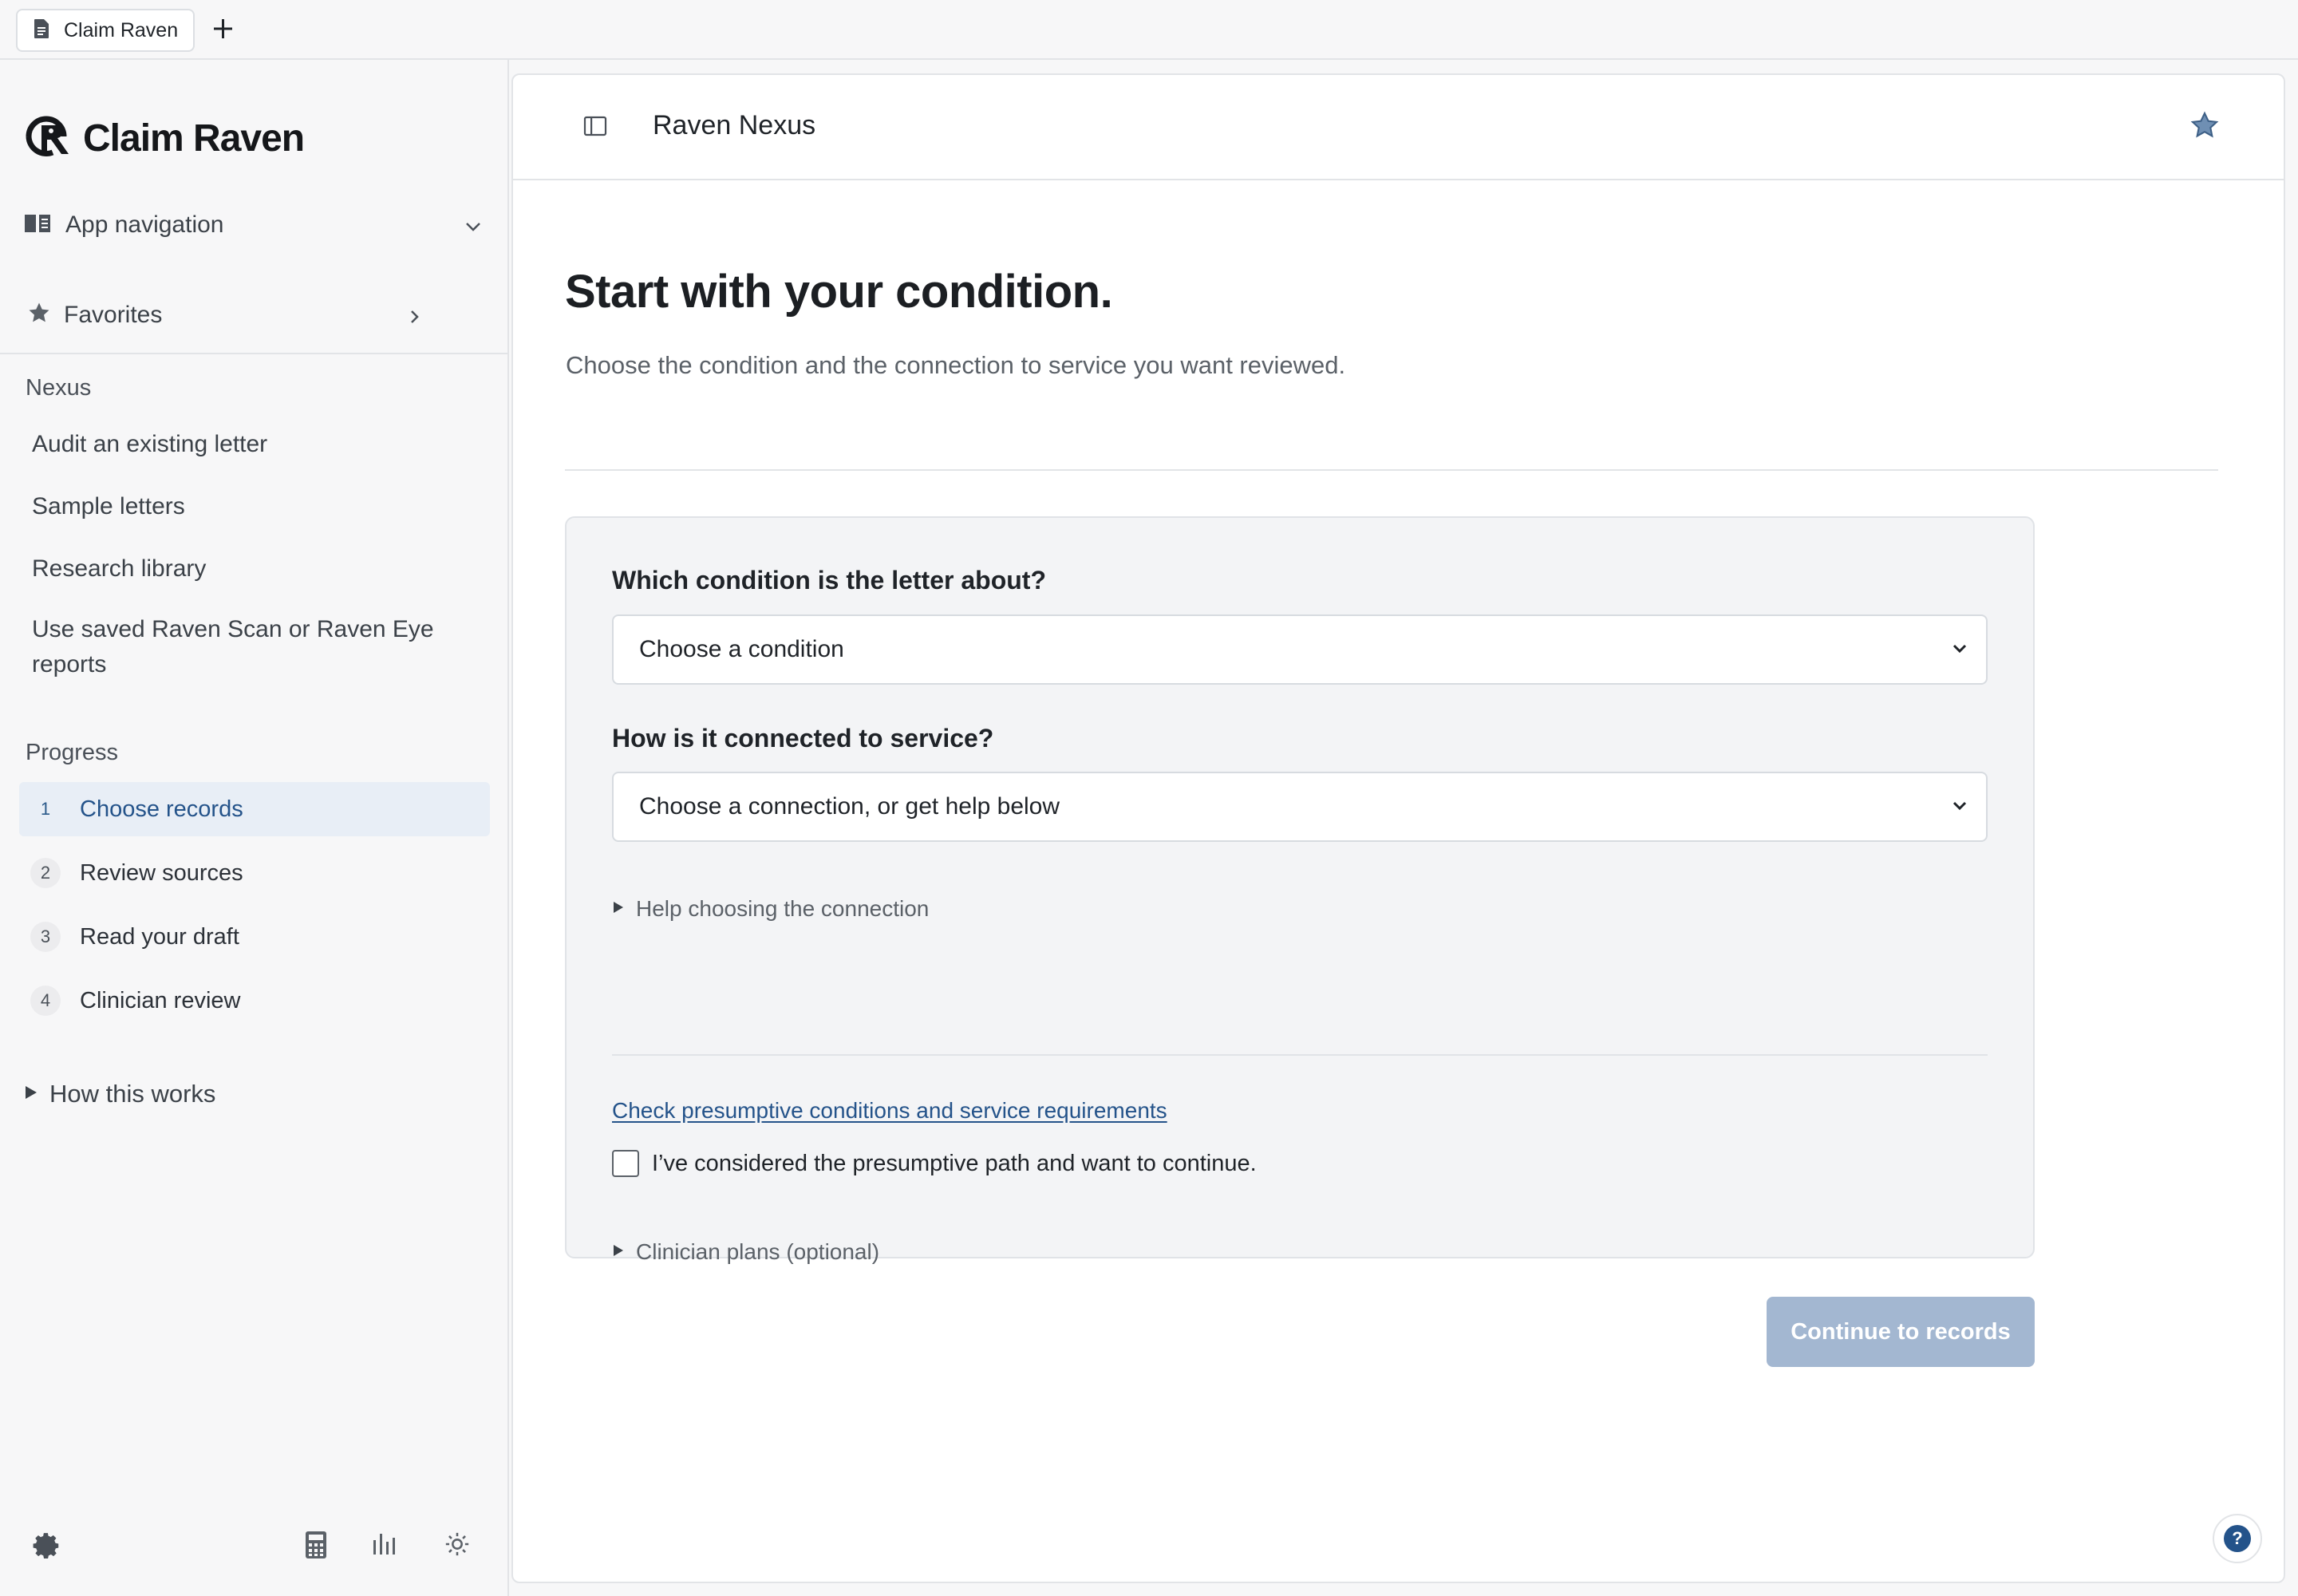 This screenshot has width=2298, height=1596. I want to click on progress-heading: Progress, so click(73, 752).